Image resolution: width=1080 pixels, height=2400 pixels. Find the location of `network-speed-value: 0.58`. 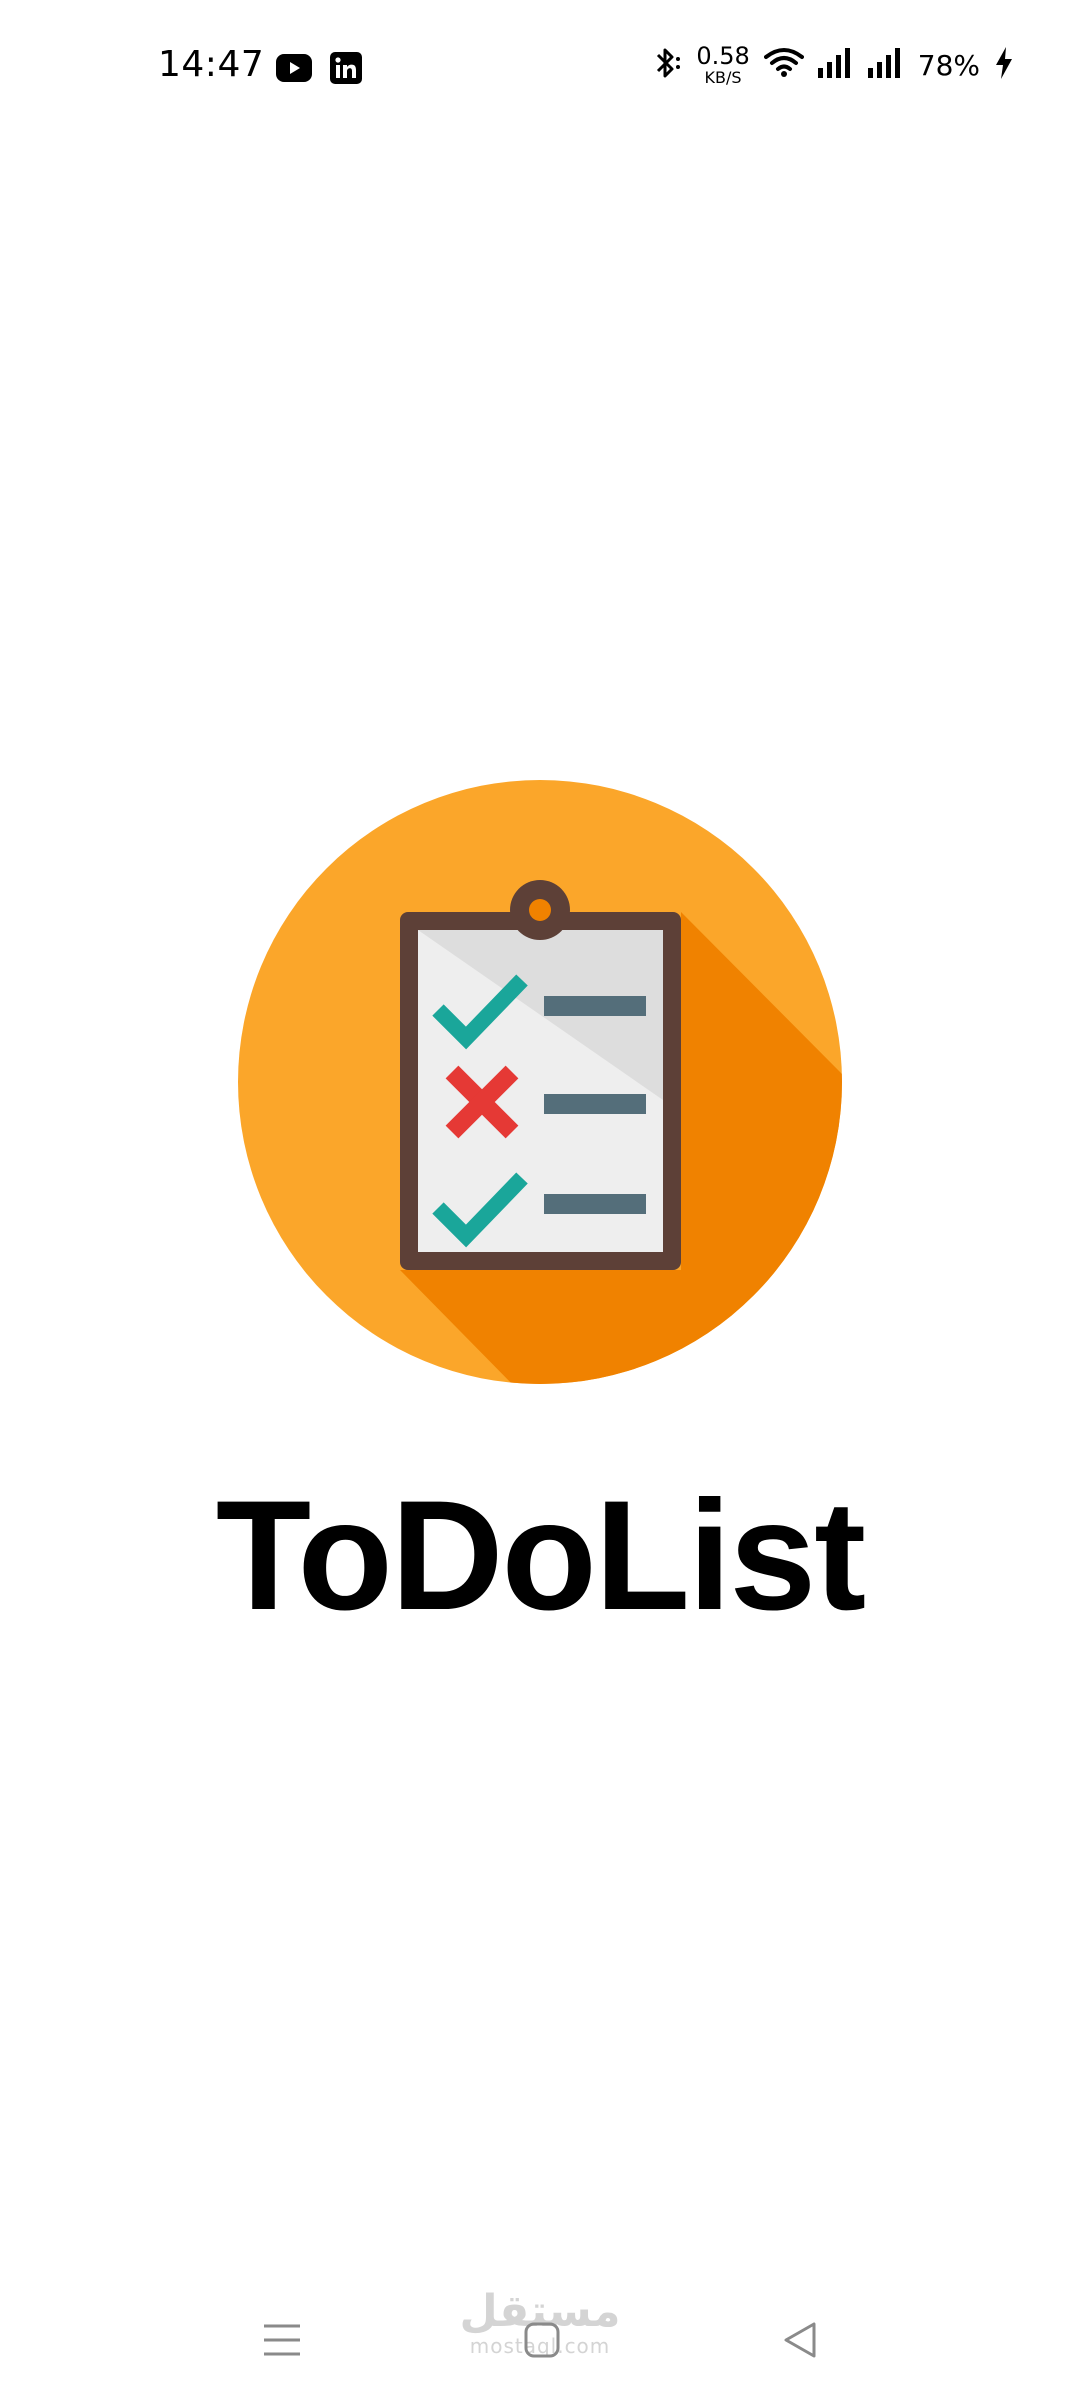

network-speed-value: 0.58 is located at coordinates (723, 56).